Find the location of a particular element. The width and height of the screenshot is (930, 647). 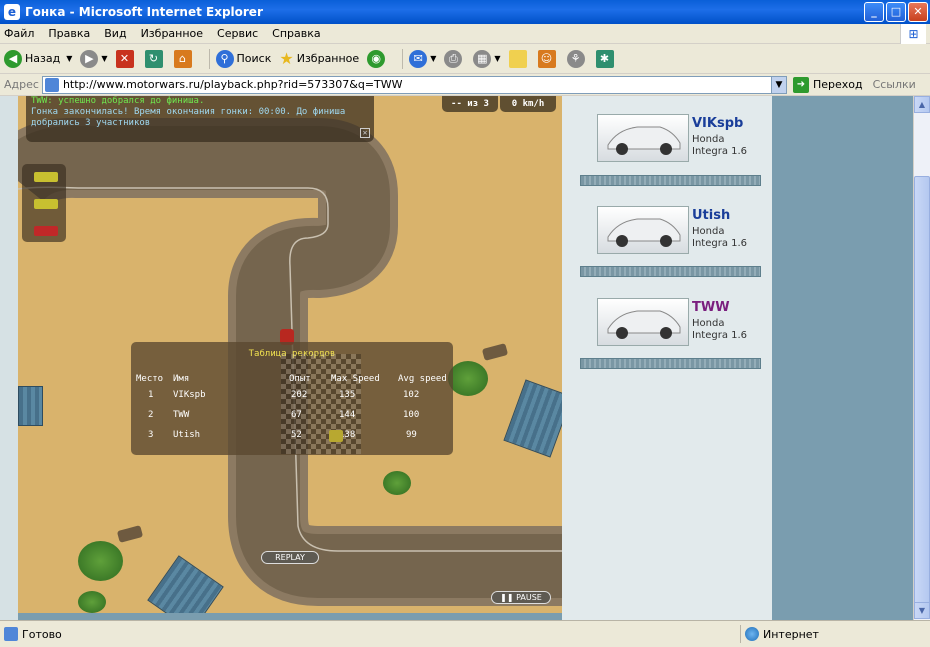

search-button: ⚲ Поиск is located at coordinates (243, 58).